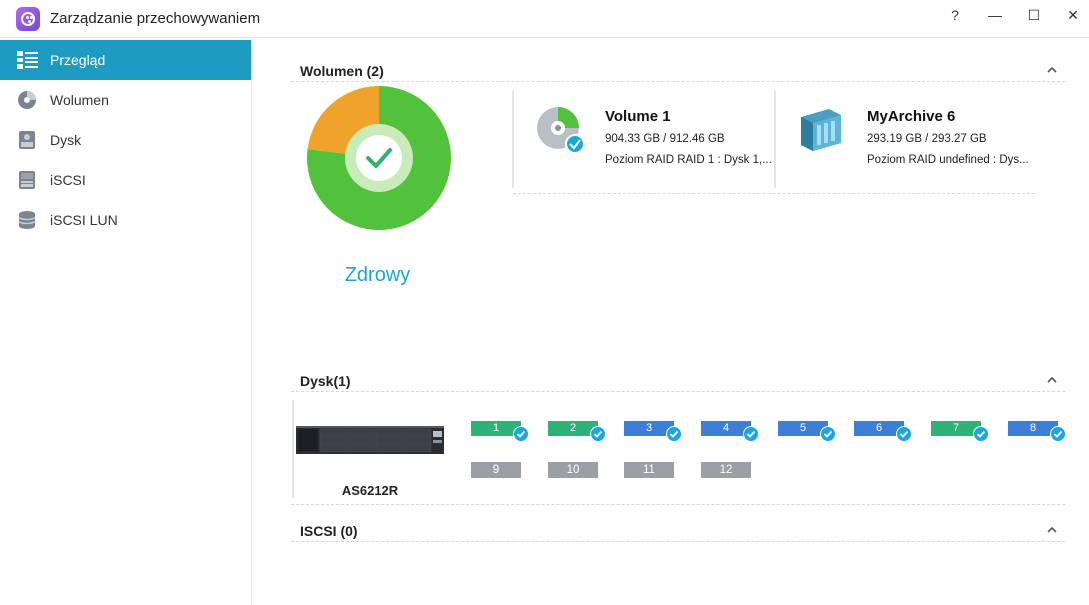 Image resolution: width=1089 pixels, height=605 pixels. What do you see at coordinates (27, 140) in the screenshot?
I see `disk-icon` at bounding box center [27, 140].